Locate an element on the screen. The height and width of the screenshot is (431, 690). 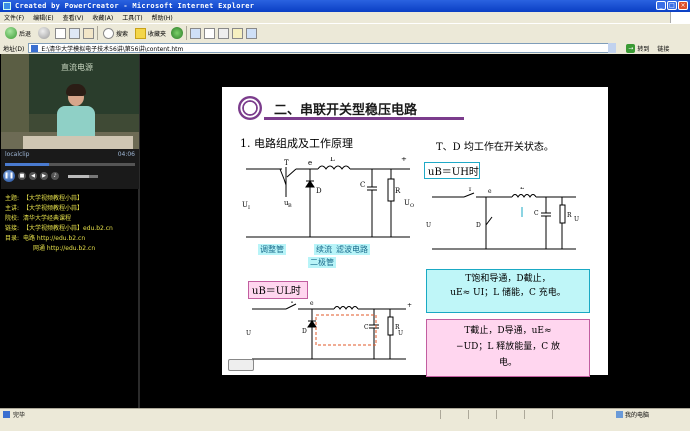
status-zone: 我的电脑 is located at coordinates (632, 414).